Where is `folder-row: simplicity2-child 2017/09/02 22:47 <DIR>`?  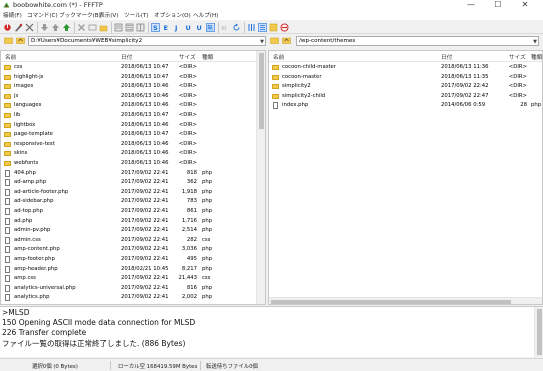 folder-row: simplicity2-child 2017/09/02 22:47 <DIR> is located at coordinates (405, 97).